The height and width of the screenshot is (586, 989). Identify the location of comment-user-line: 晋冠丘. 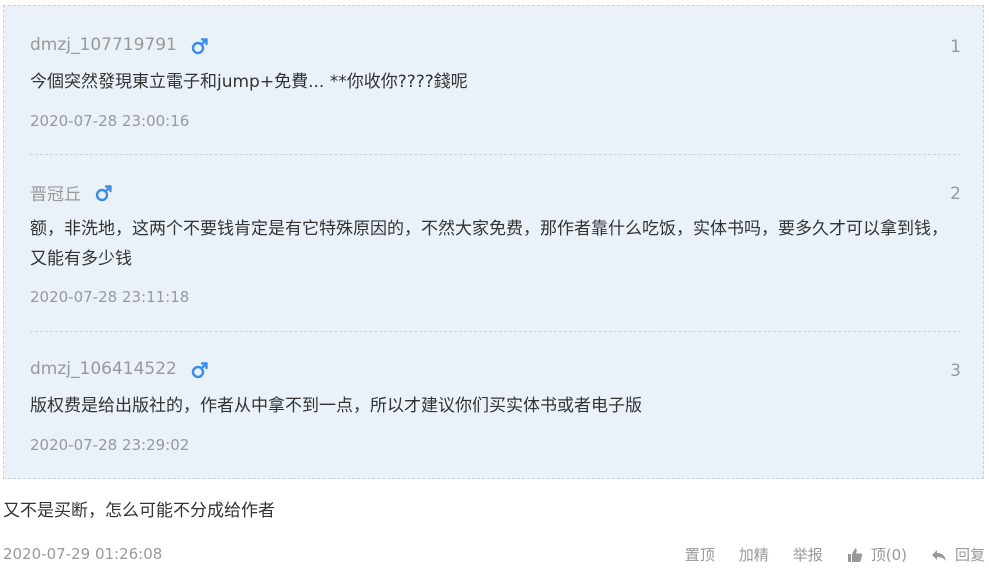
(71, 192).